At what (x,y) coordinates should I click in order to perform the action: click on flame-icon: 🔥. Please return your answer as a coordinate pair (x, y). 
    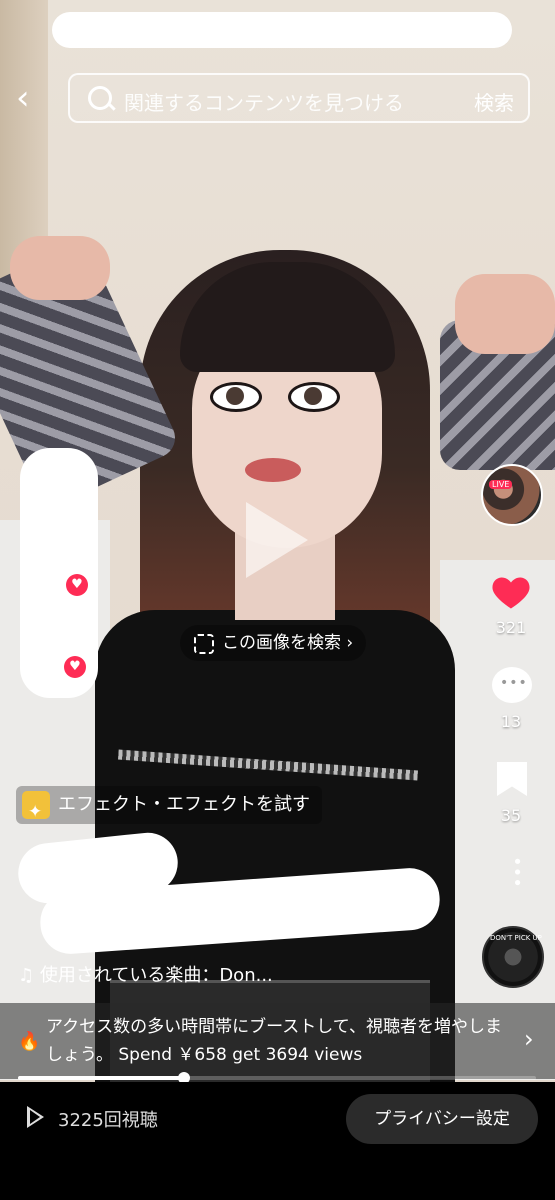
    Looking at the image, I should click on (29, 1041).